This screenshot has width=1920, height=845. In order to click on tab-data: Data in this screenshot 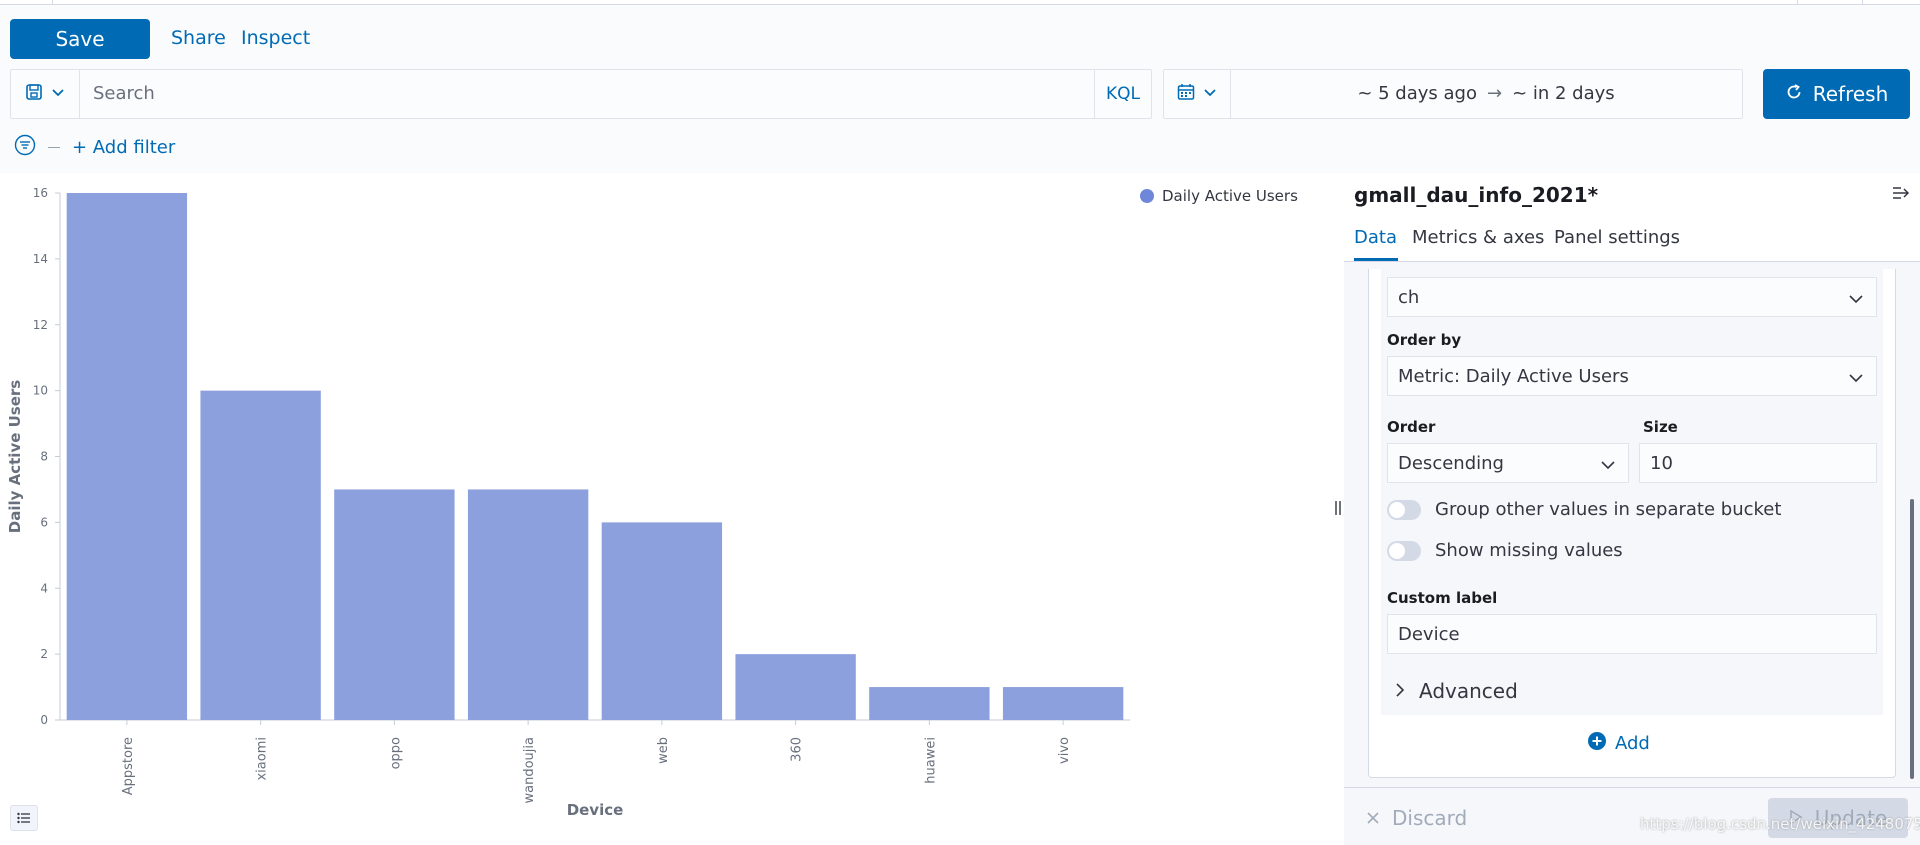, I will do `click(1375, 237)`.